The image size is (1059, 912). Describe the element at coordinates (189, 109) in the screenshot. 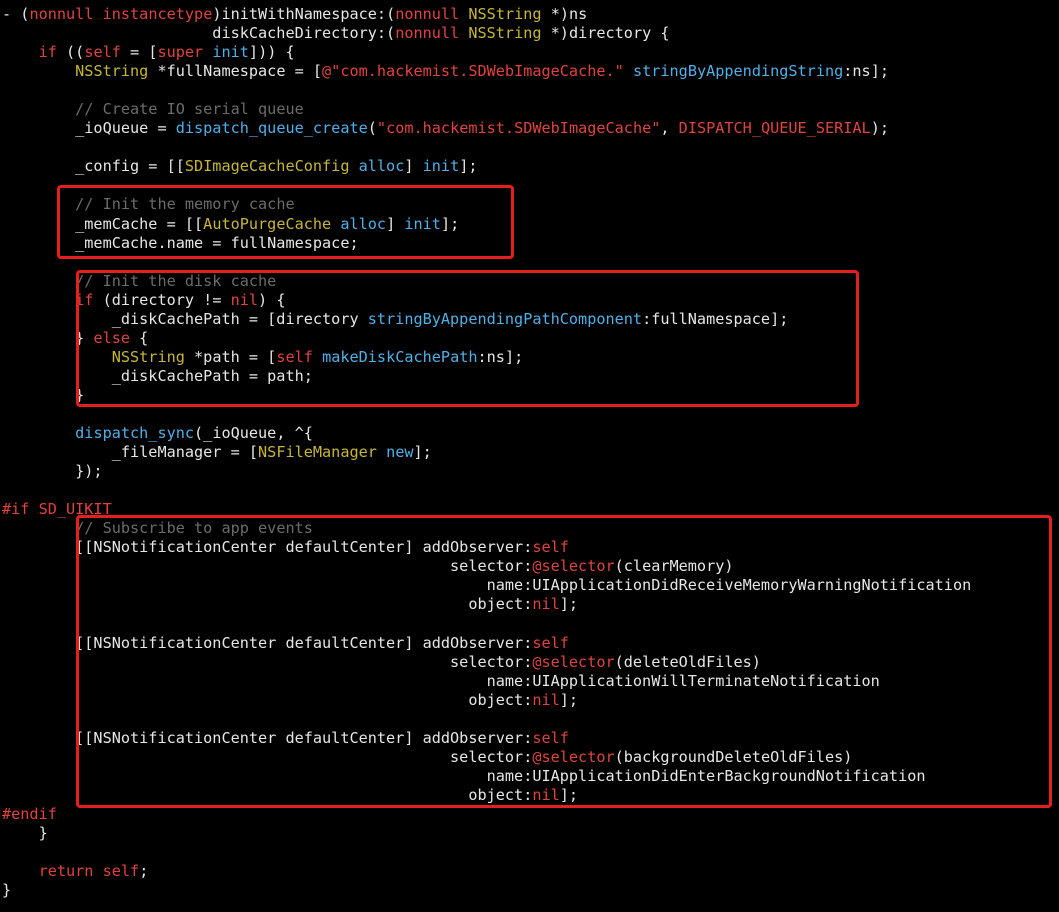

I see `code-token-comment: // Create IO serial queue` at that location.